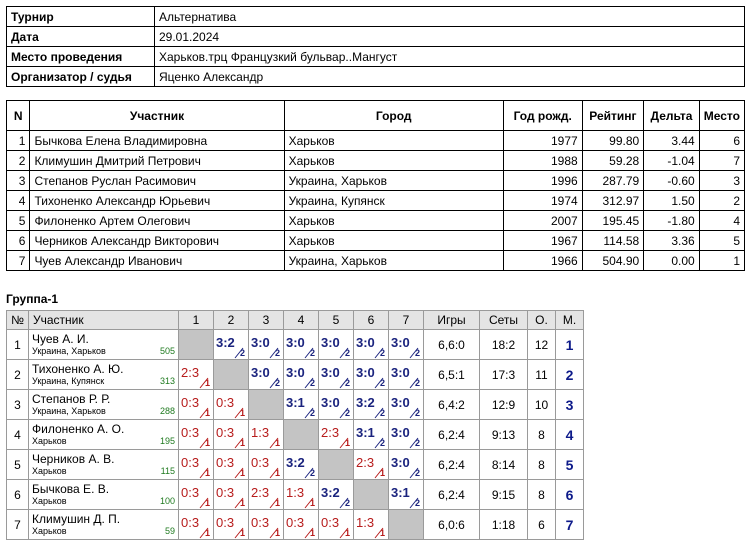  What do you see at coordinates (542, 260) in the screenshot?
I see `participant-cell: 1966` at bounding box center [542, 260].